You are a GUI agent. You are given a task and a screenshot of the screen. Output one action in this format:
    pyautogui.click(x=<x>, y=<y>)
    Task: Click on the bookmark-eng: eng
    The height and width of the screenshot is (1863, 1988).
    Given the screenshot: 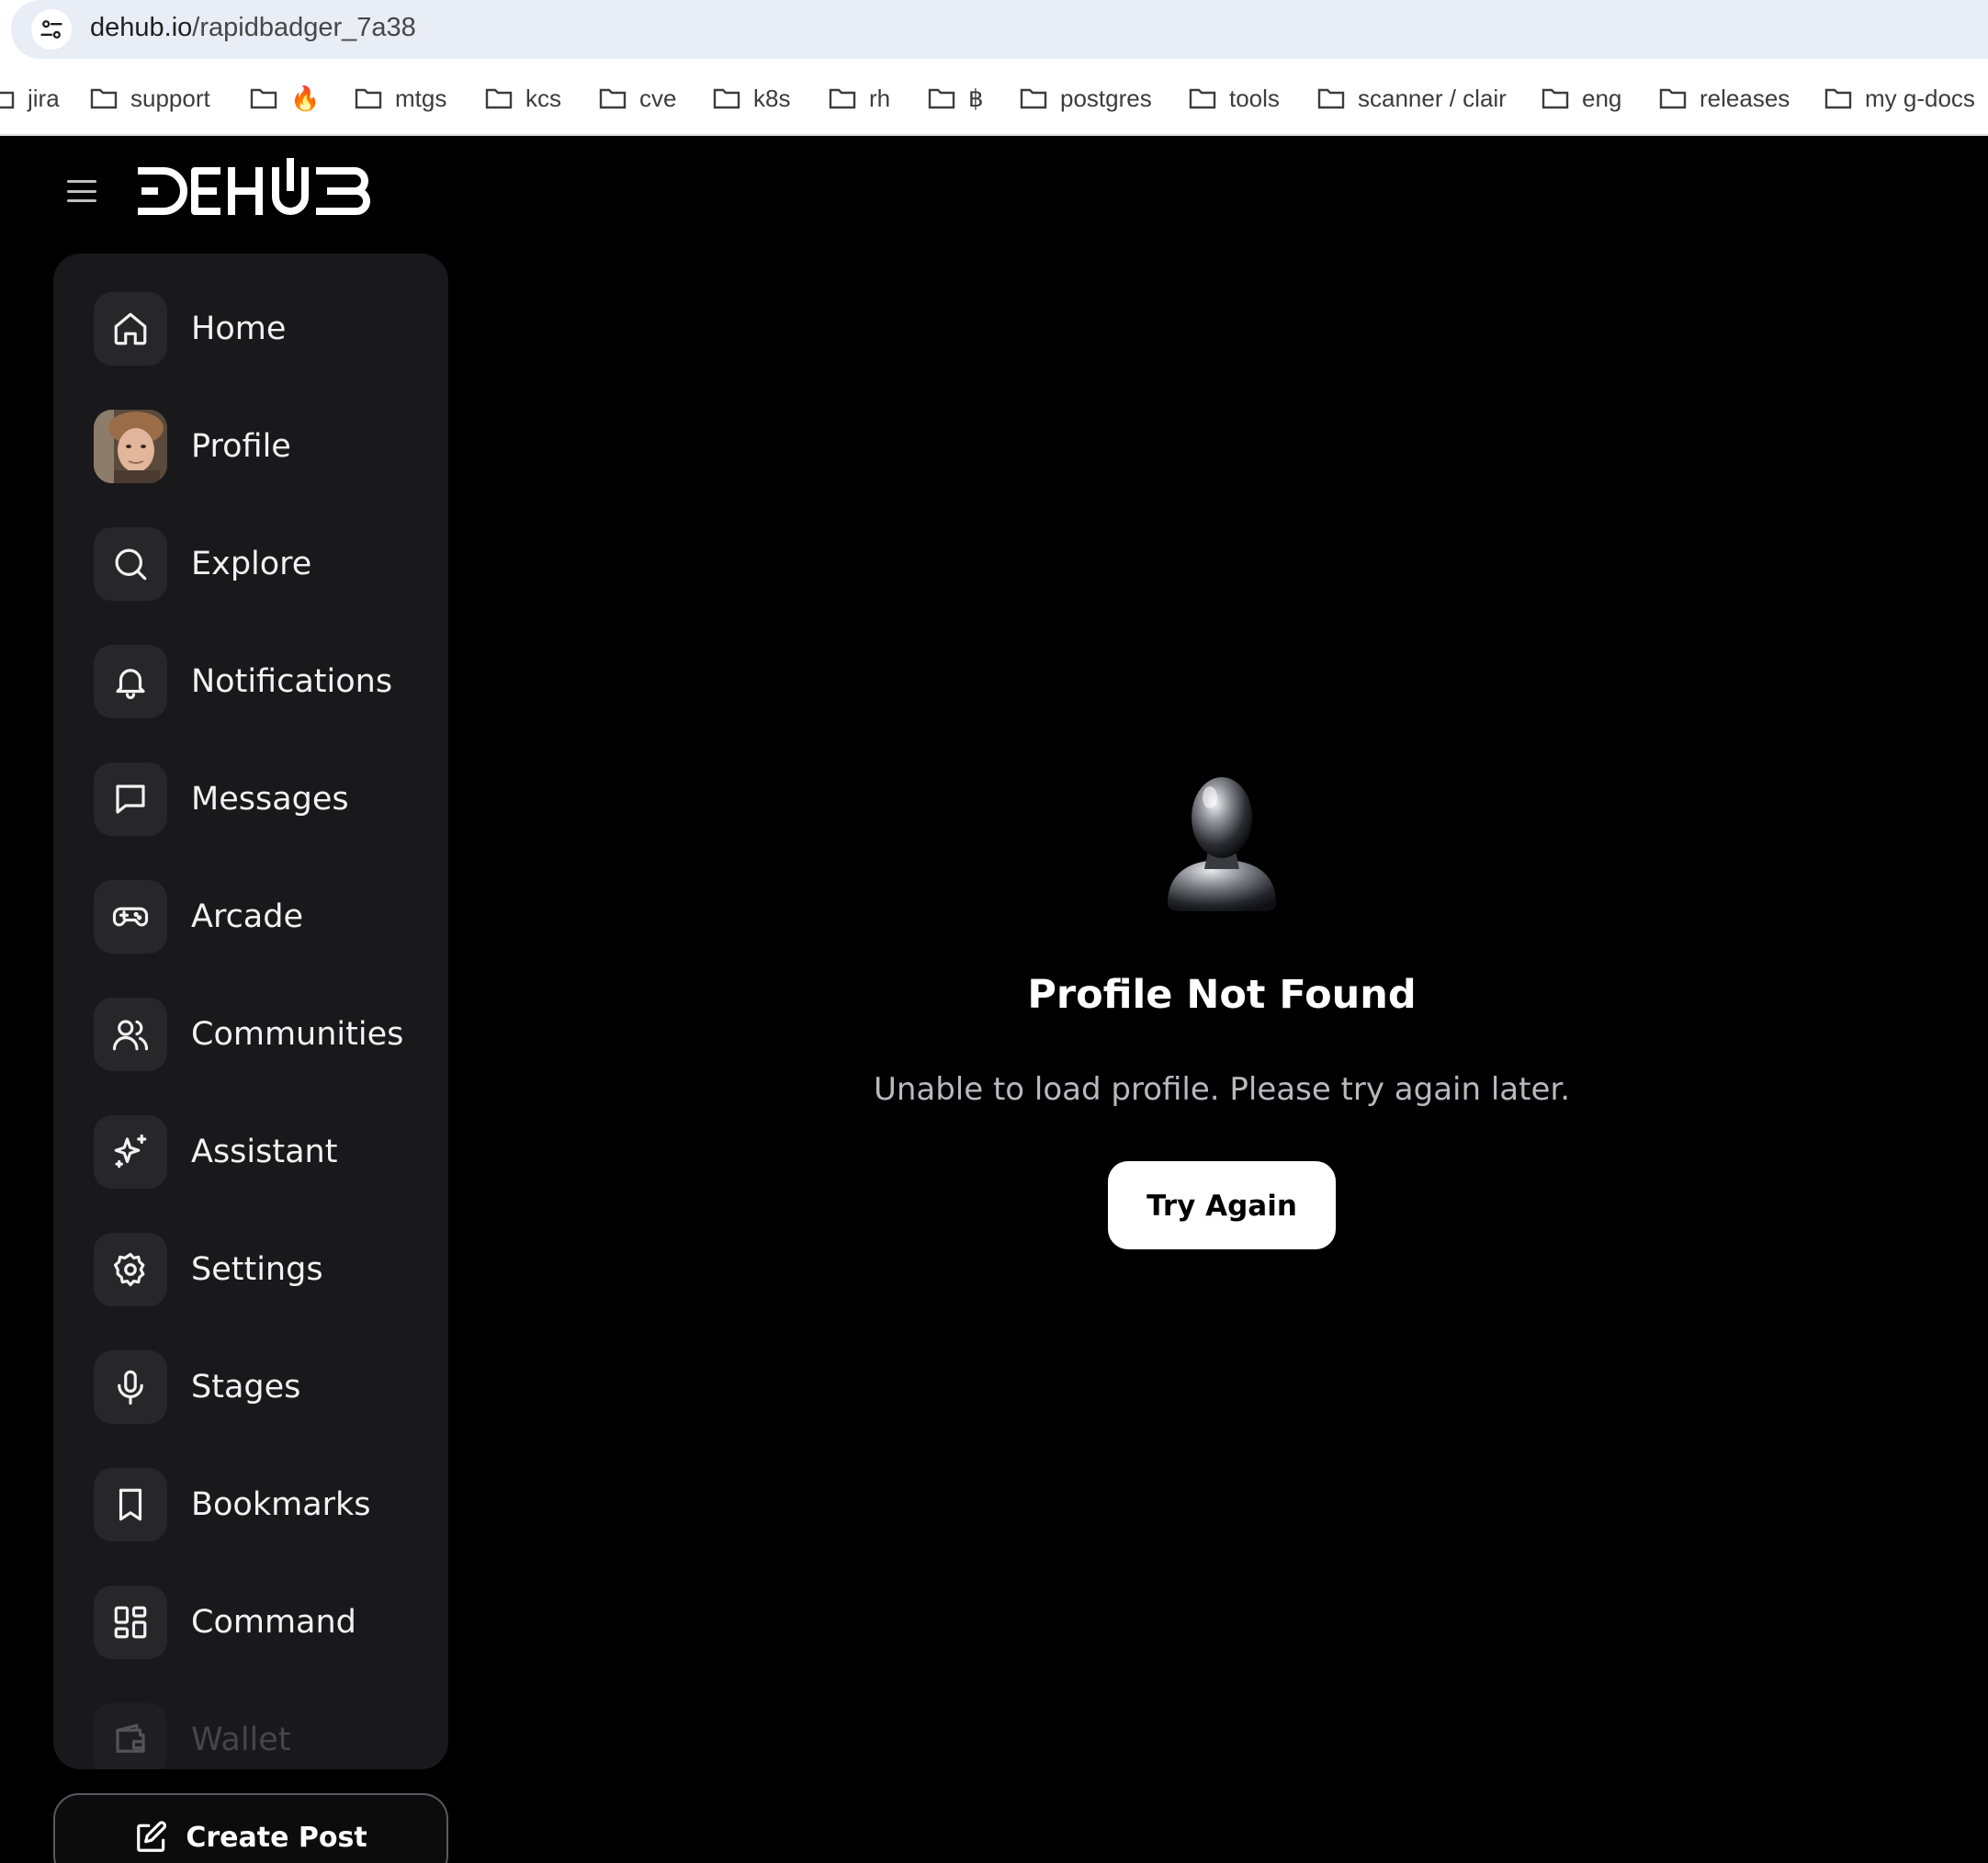 What is the action you would take?
    pyautogui.click(x=1581, y=98)
    